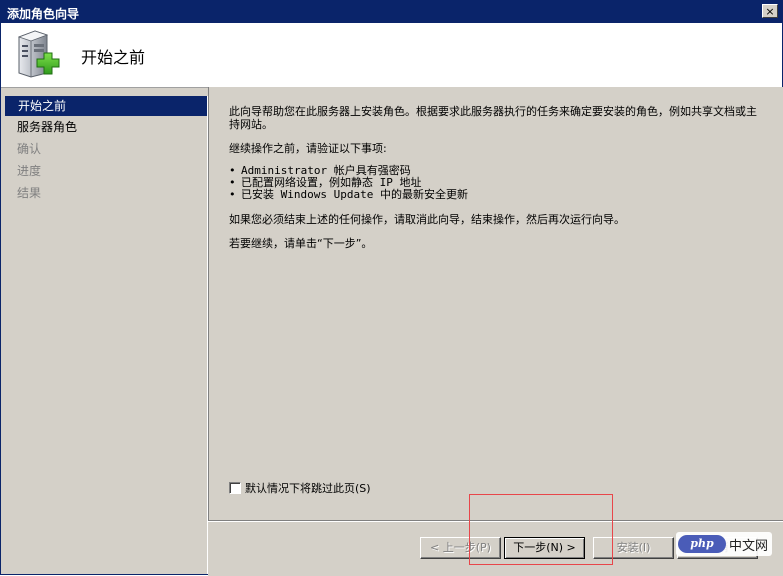  I want to click on next-button: 下一步(N) >, so click(544, 548).